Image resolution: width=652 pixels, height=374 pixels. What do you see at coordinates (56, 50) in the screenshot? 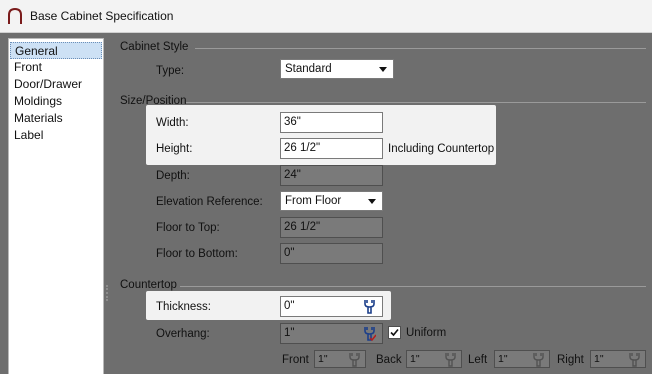
I see `sidebar-item-general: General` at bounding box center [56, 50].